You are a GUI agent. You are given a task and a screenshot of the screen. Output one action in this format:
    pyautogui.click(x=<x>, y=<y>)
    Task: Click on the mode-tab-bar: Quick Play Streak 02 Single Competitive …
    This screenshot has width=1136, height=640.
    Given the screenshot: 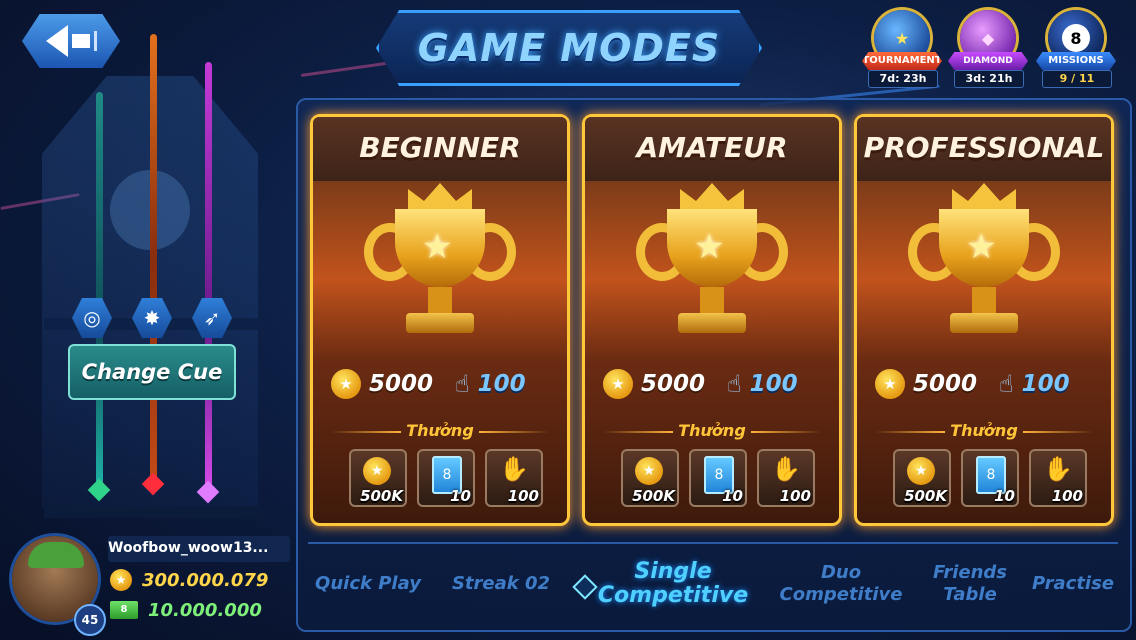 What is the action you would take?
    pyautogui.click(x=713, y=583)
    